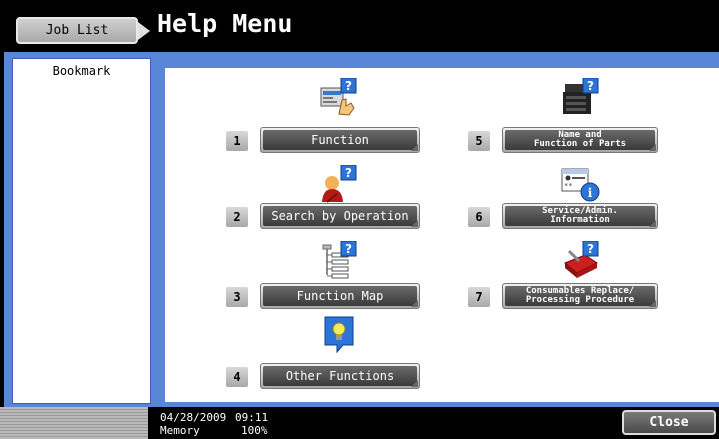 The image size is (719, 439). Describe the element at coordinates (237, 377) in the screenshot. I see `menu-number-4: 4` at that location.